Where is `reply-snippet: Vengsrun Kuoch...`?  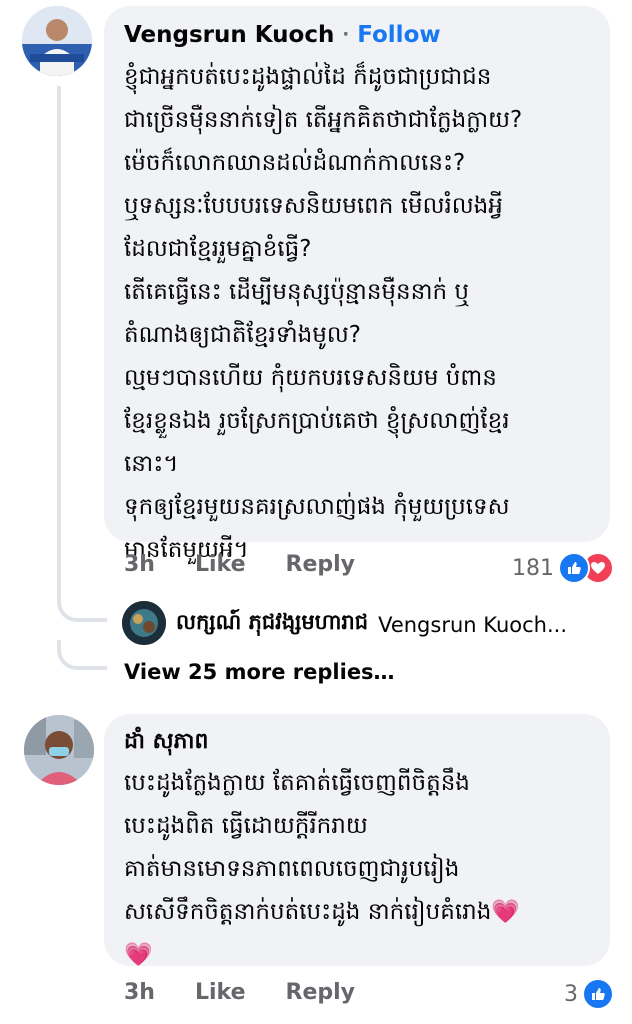
reply-snippet: Vengsrun Kuoch... is located at coordinates (473, 624).